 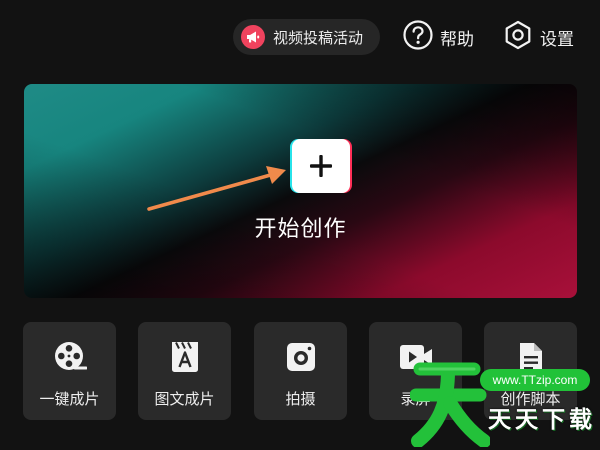 What do you see at coordinates (538, 37) in the screenshot?
I see `settings-button: 设置` at bounding box center [538, 37].